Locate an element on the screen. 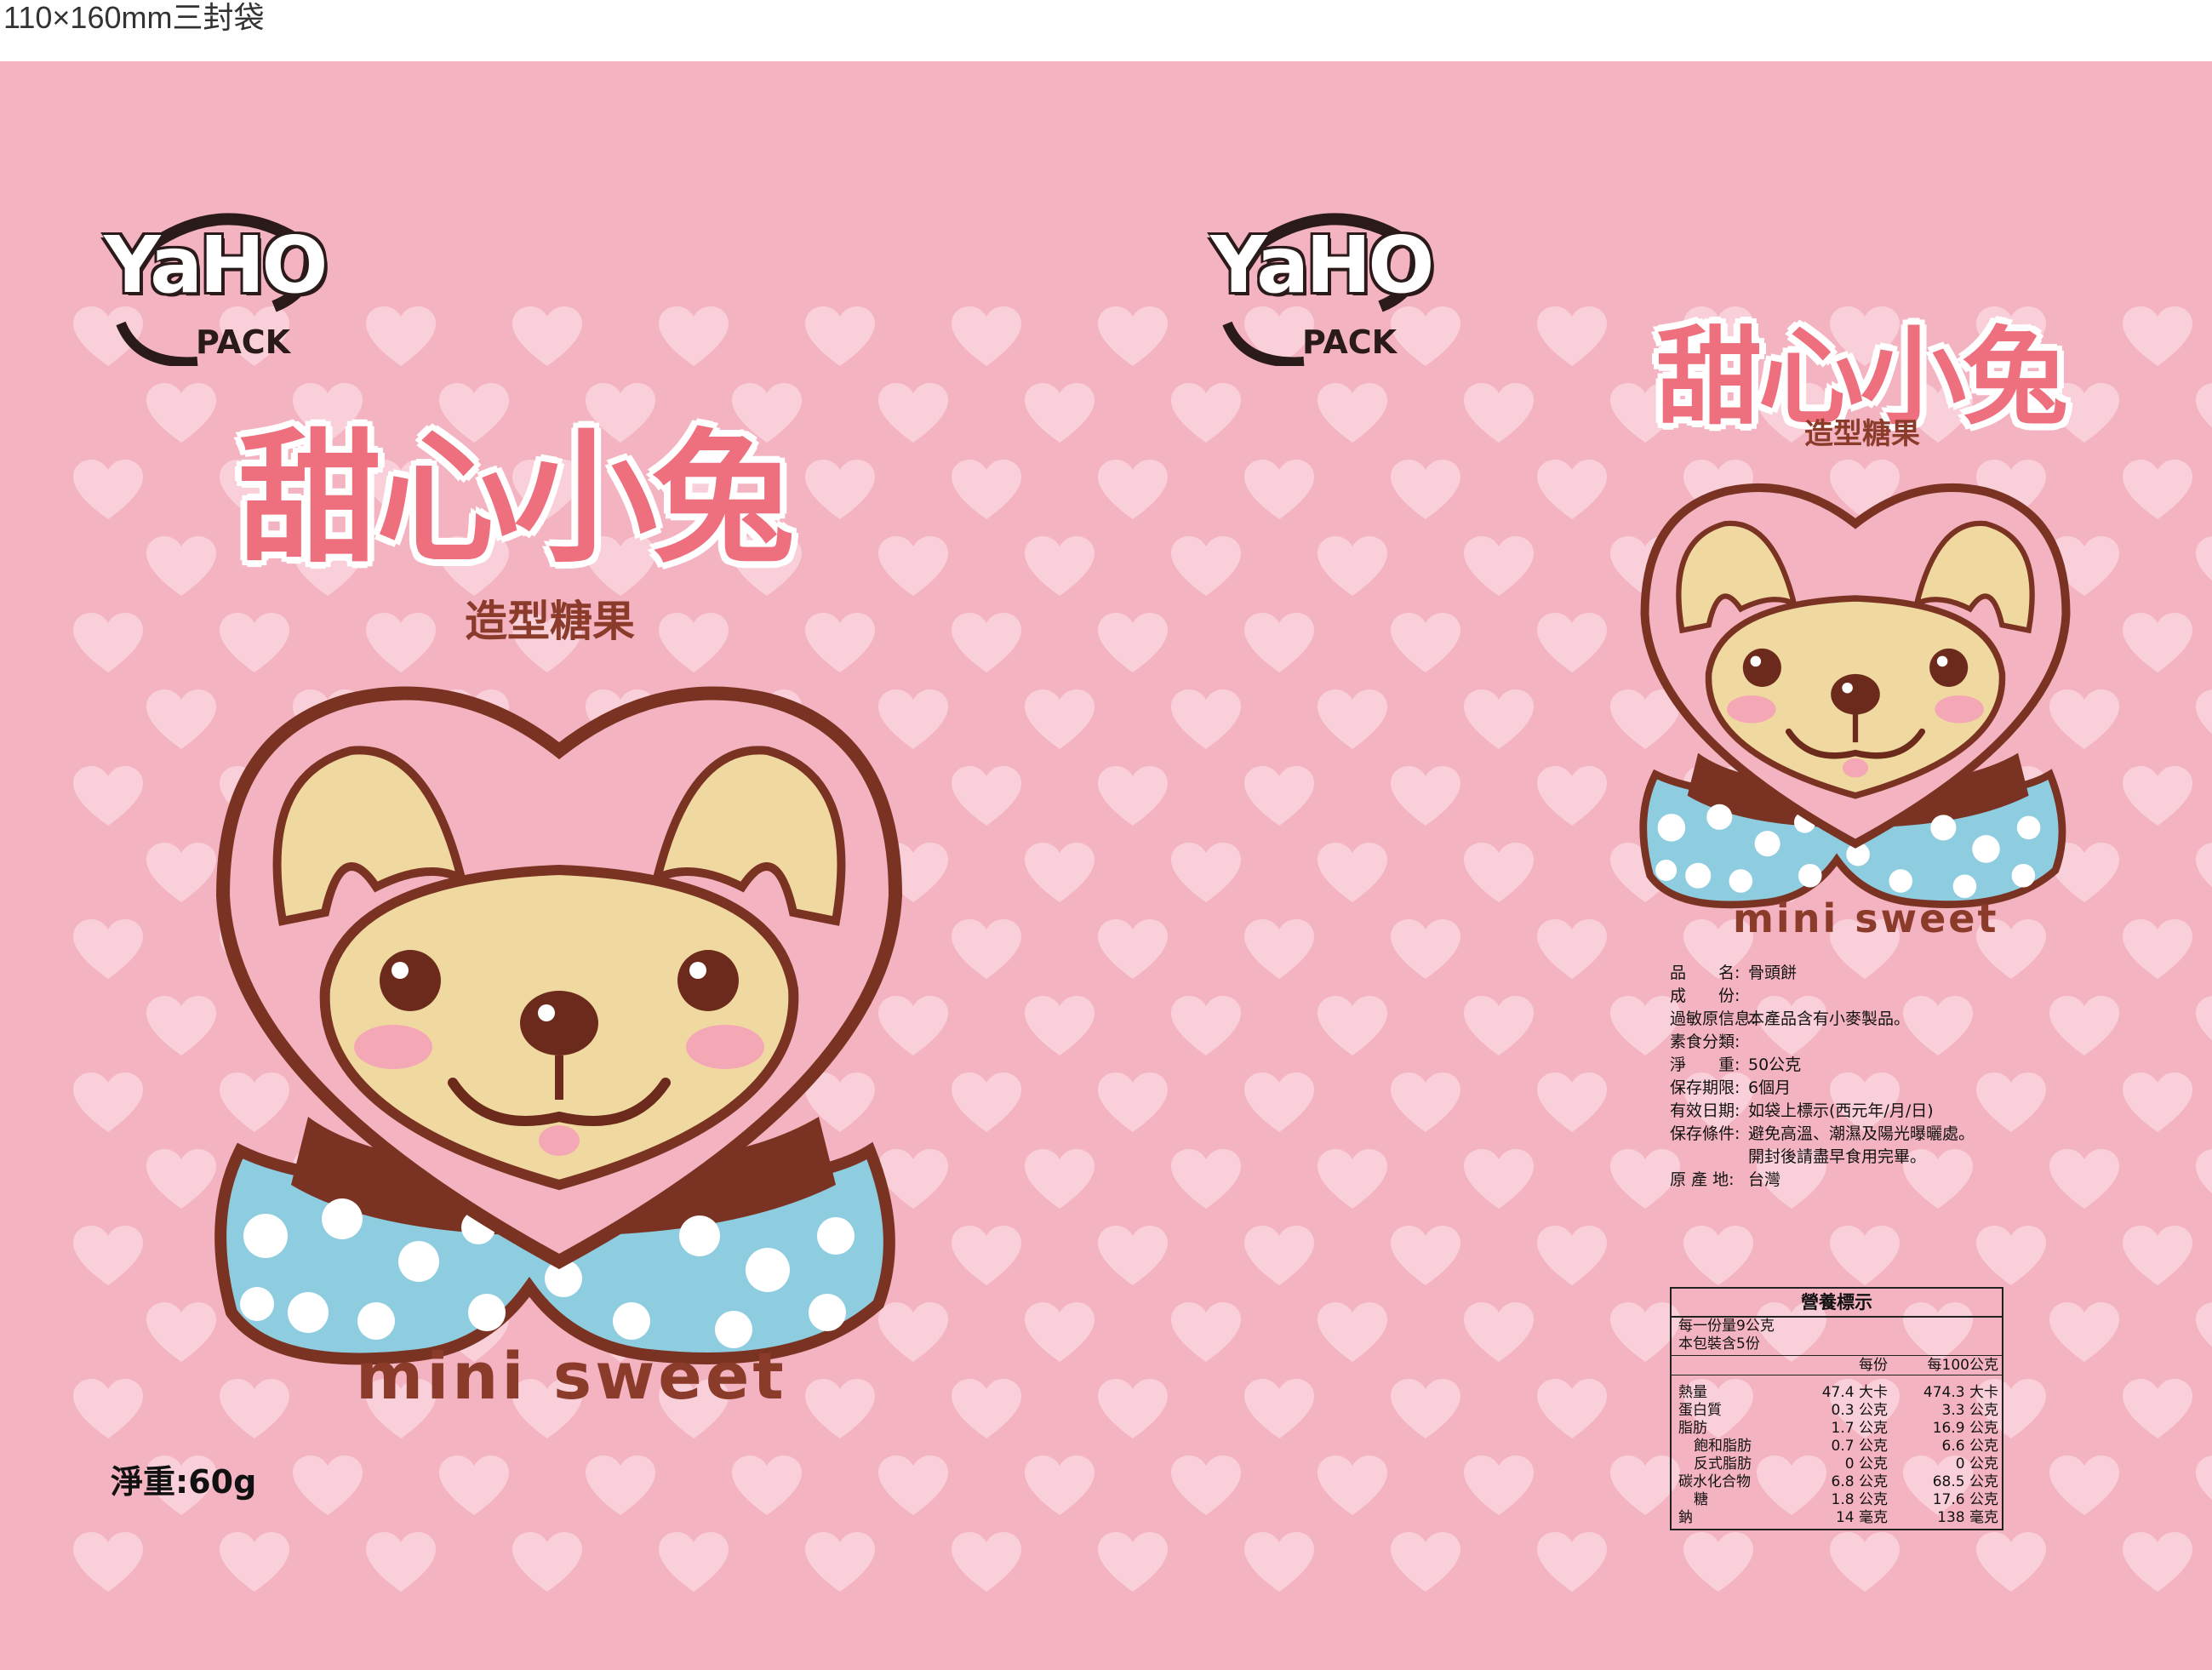 The height and width of the screenshot is (1670, 2212). nutrition-title: 營養標示 is located at coordinates (1837, 1303).